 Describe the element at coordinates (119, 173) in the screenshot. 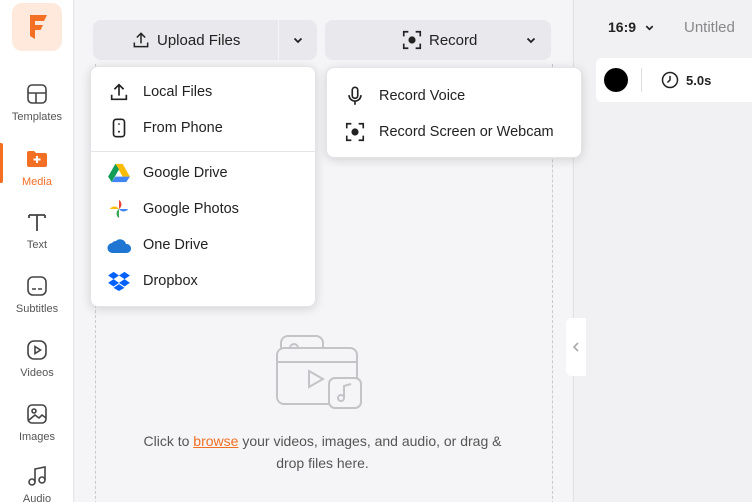

I see `google-drive-icon` at that location.